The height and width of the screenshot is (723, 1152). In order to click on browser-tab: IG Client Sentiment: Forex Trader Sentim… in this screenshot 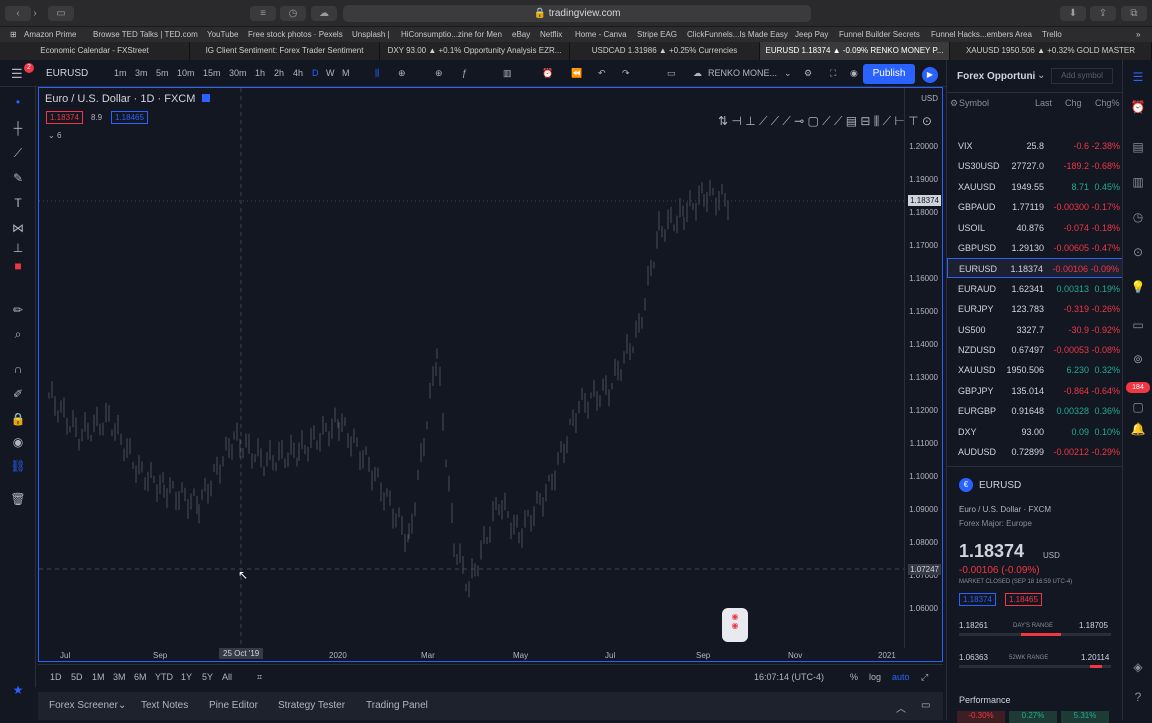, I will do `click(285, 51)`.